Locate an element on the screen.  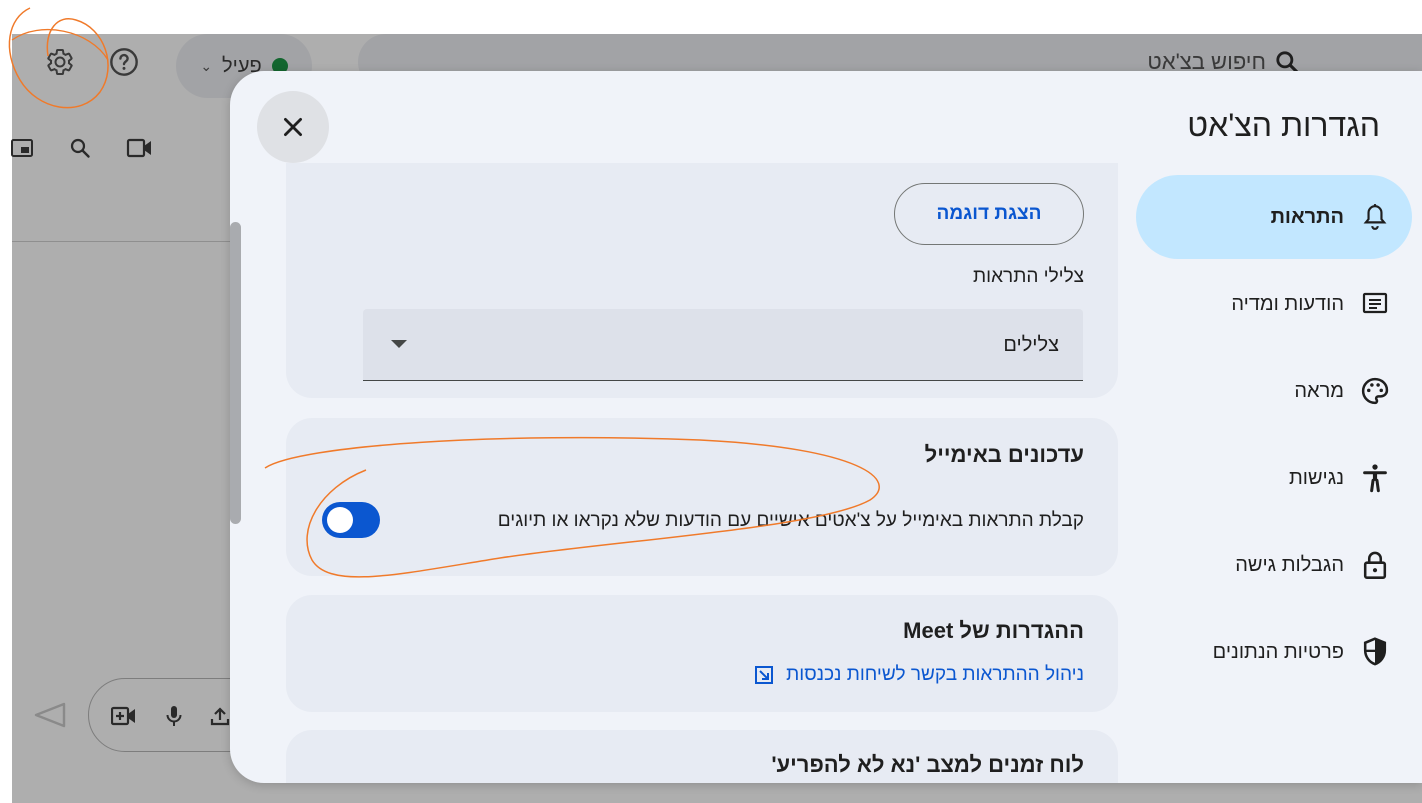
notification-sounds-label: צלילי התראות is located at coordinates (1028, 276).